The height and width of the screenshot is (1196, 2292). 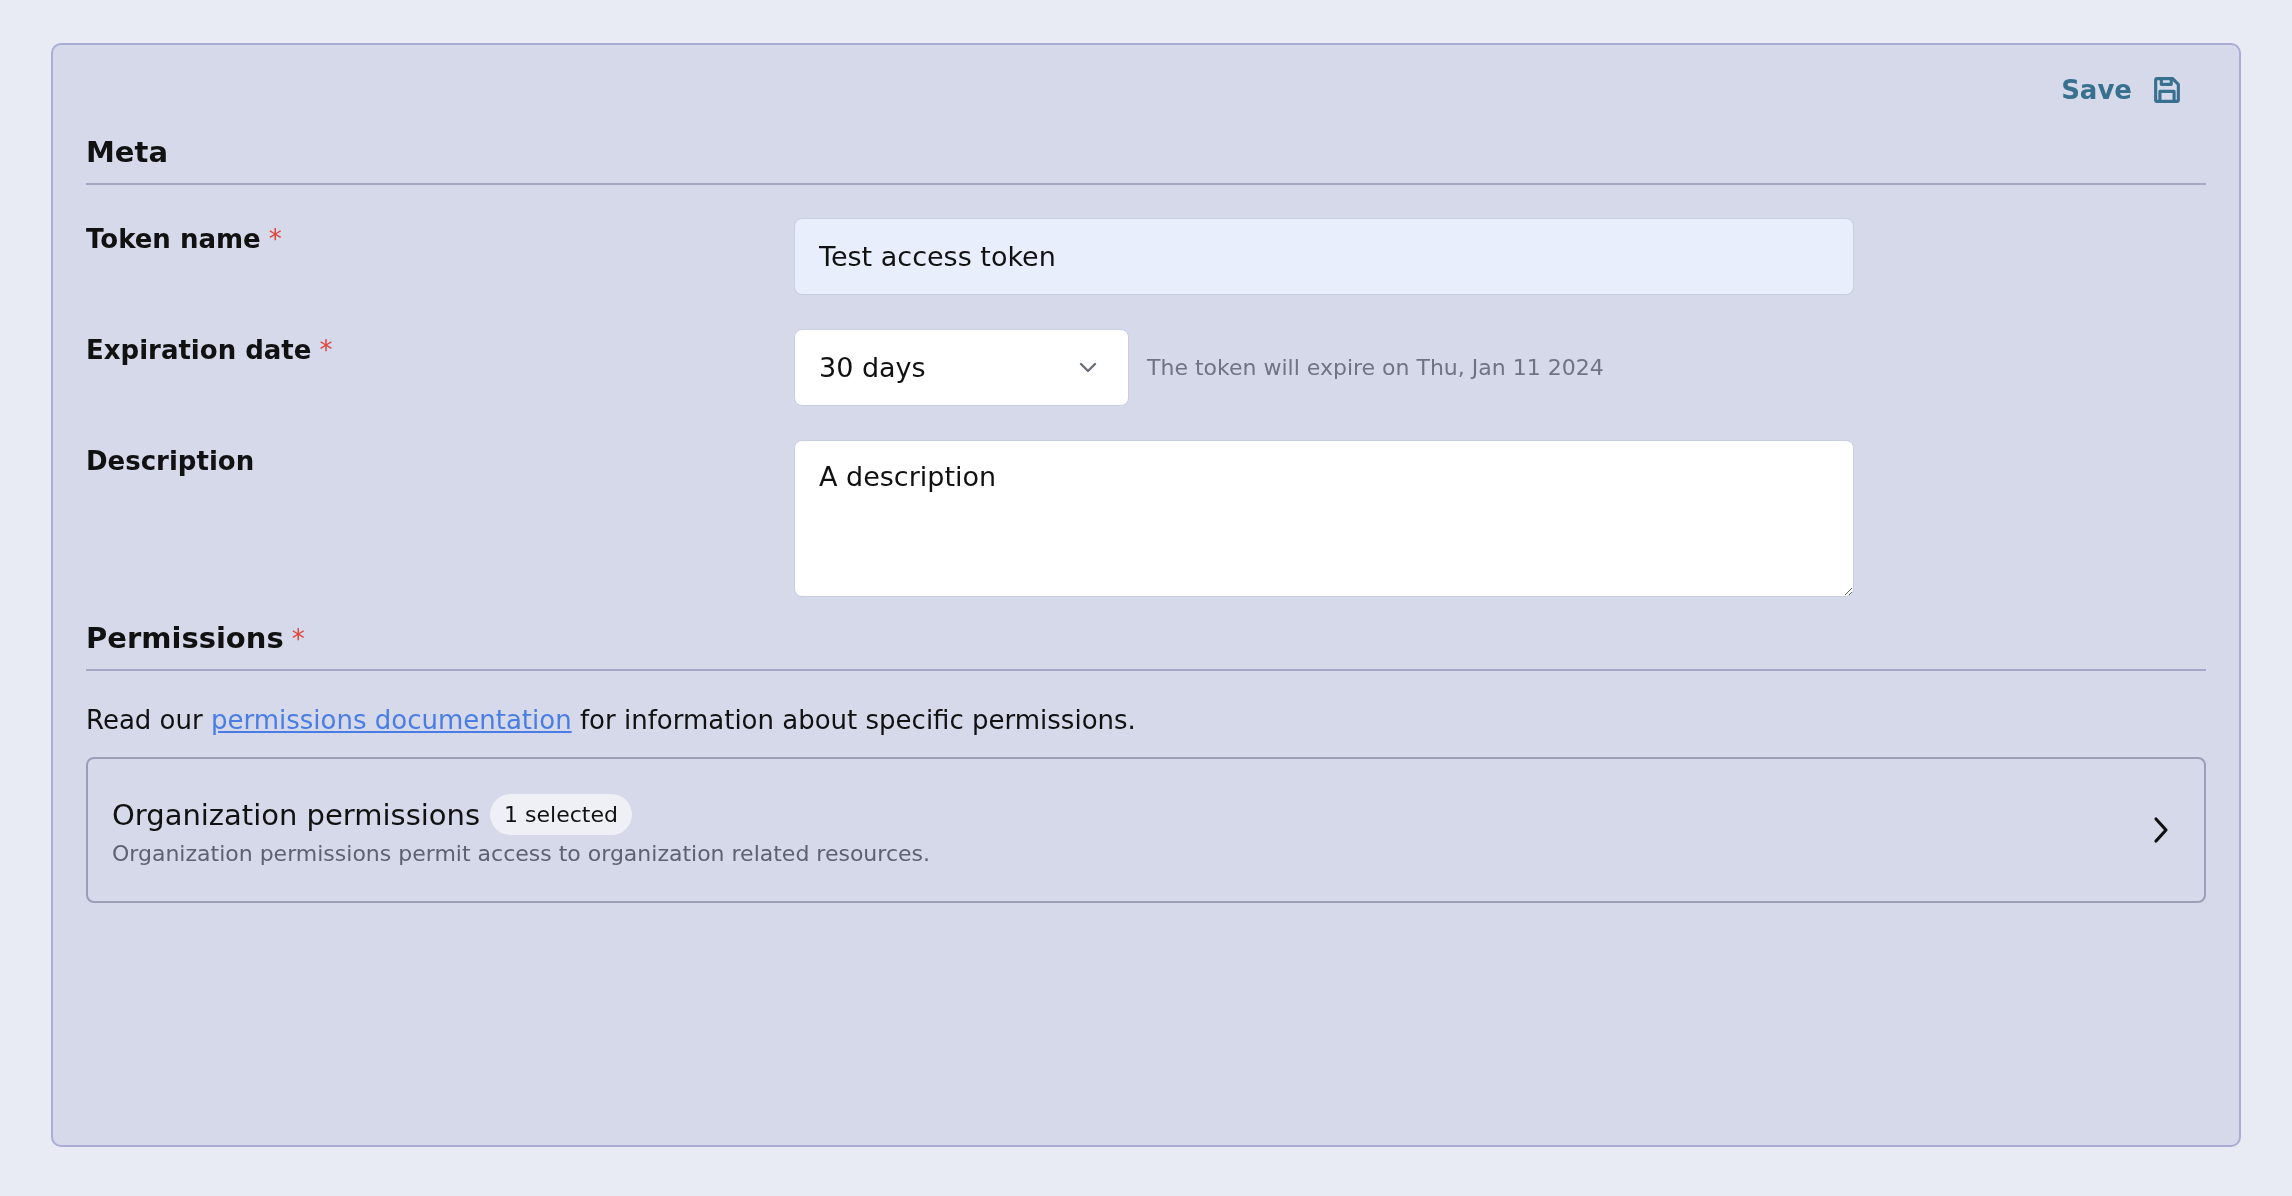 What do you see at coordinates (1146, 830) in the screenshot?
I see `permission-group-card: Organization permissions 1 selected Organization permissions permit access to organization related resources.` at bounding box center [1146, 830].